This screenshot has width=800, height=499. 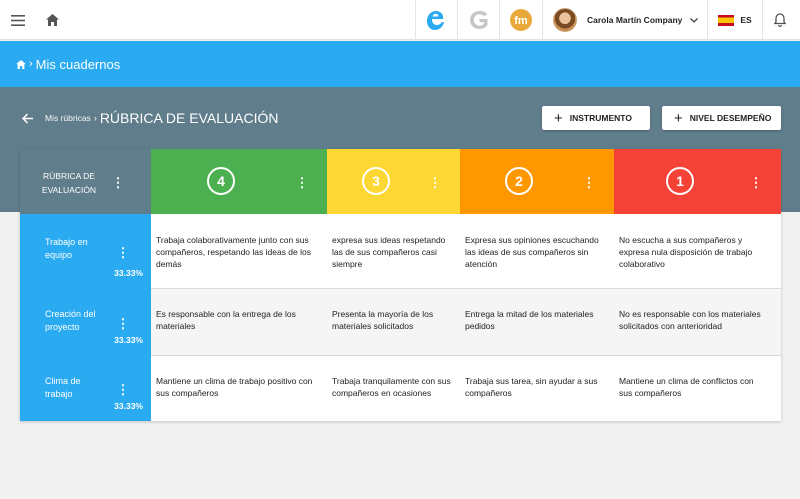 What do you see at coordinates (600, 118) in the screenshot?
I see `add-instrument-label: INSTRUMENTO` at bounding box center [600, 118].